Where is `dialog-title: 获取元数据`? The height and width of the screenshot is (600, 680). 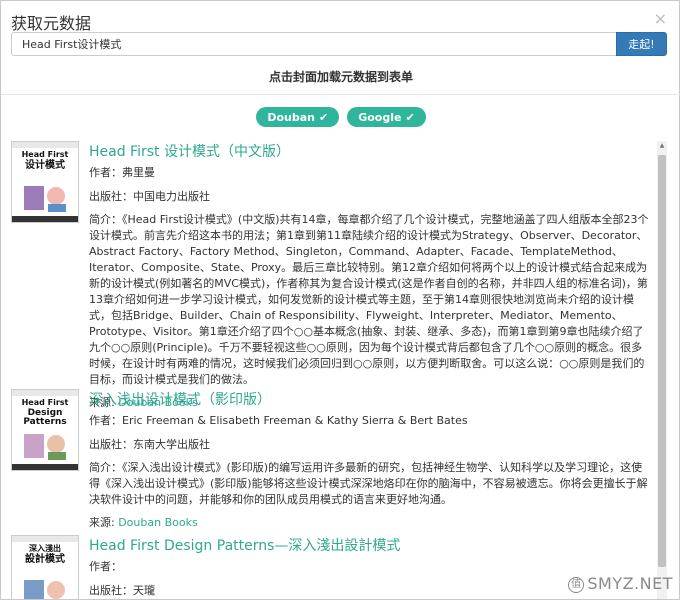 dialog-title: 获取元数据 is located at coordinates (51, 23).